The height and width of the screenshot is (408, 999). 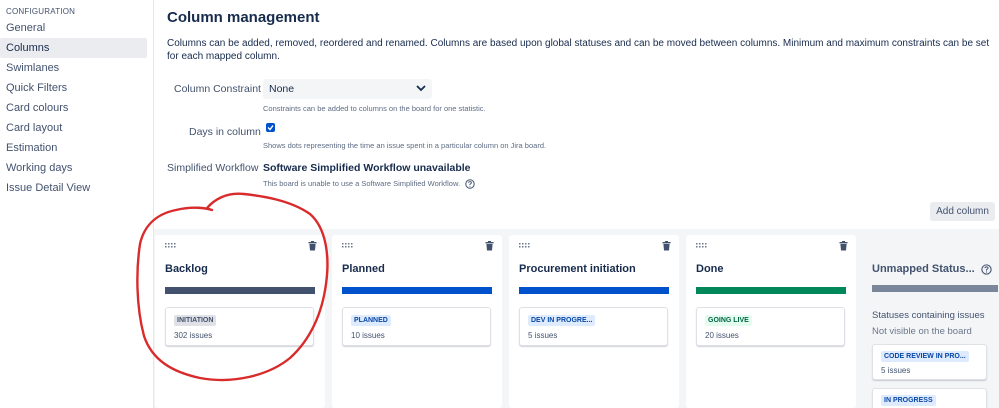 What do you see at coordinates (73, 88) in the screenshot?
I see `sidebar-item-quick-filters: Quick Filters` at bounding box center [73, 88].